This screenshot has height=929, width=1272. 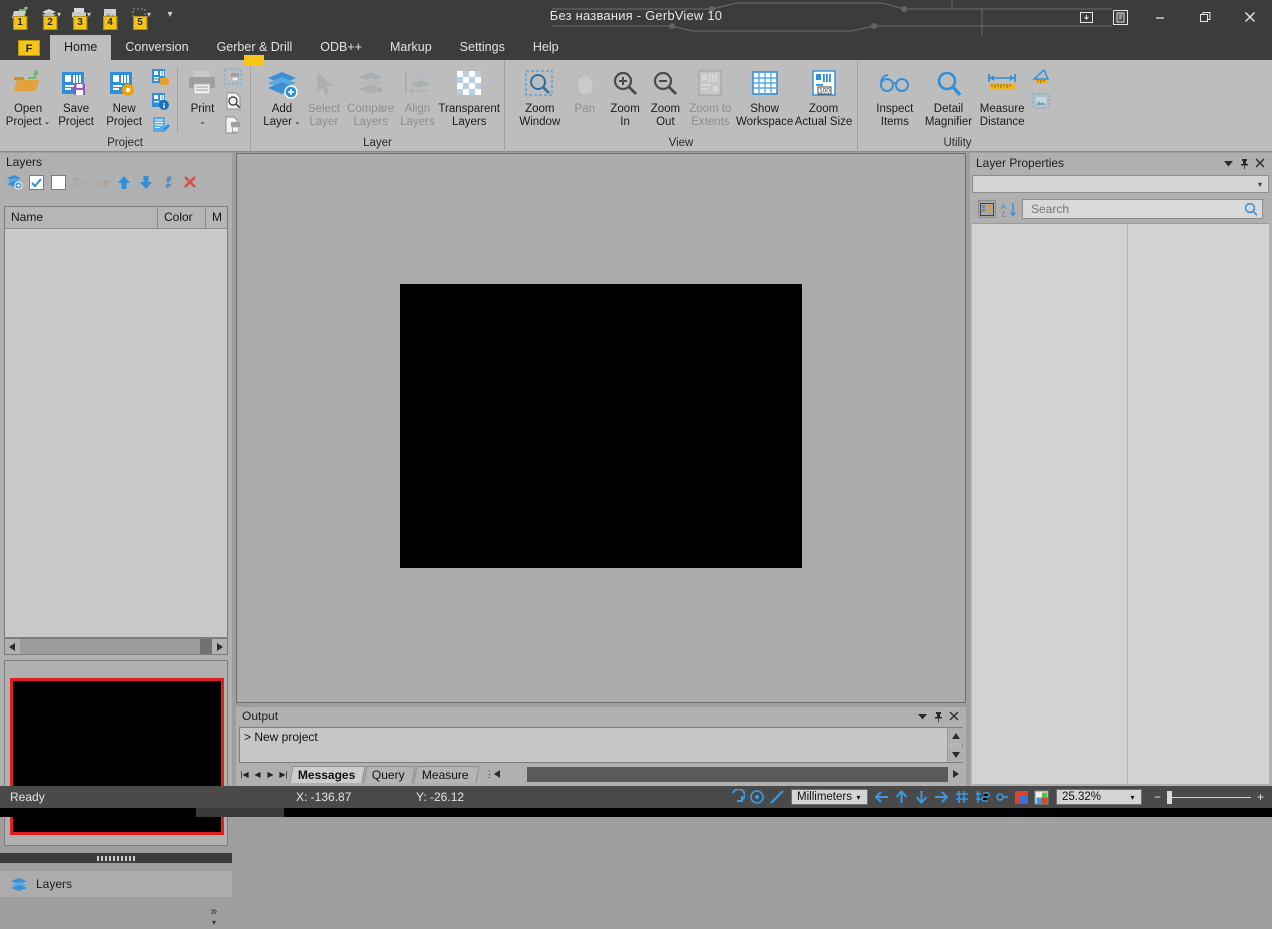 What do you see at coordinates (922, 797) in the screenshot?
I see `pan-down-button` at bounding box center [922, 797].